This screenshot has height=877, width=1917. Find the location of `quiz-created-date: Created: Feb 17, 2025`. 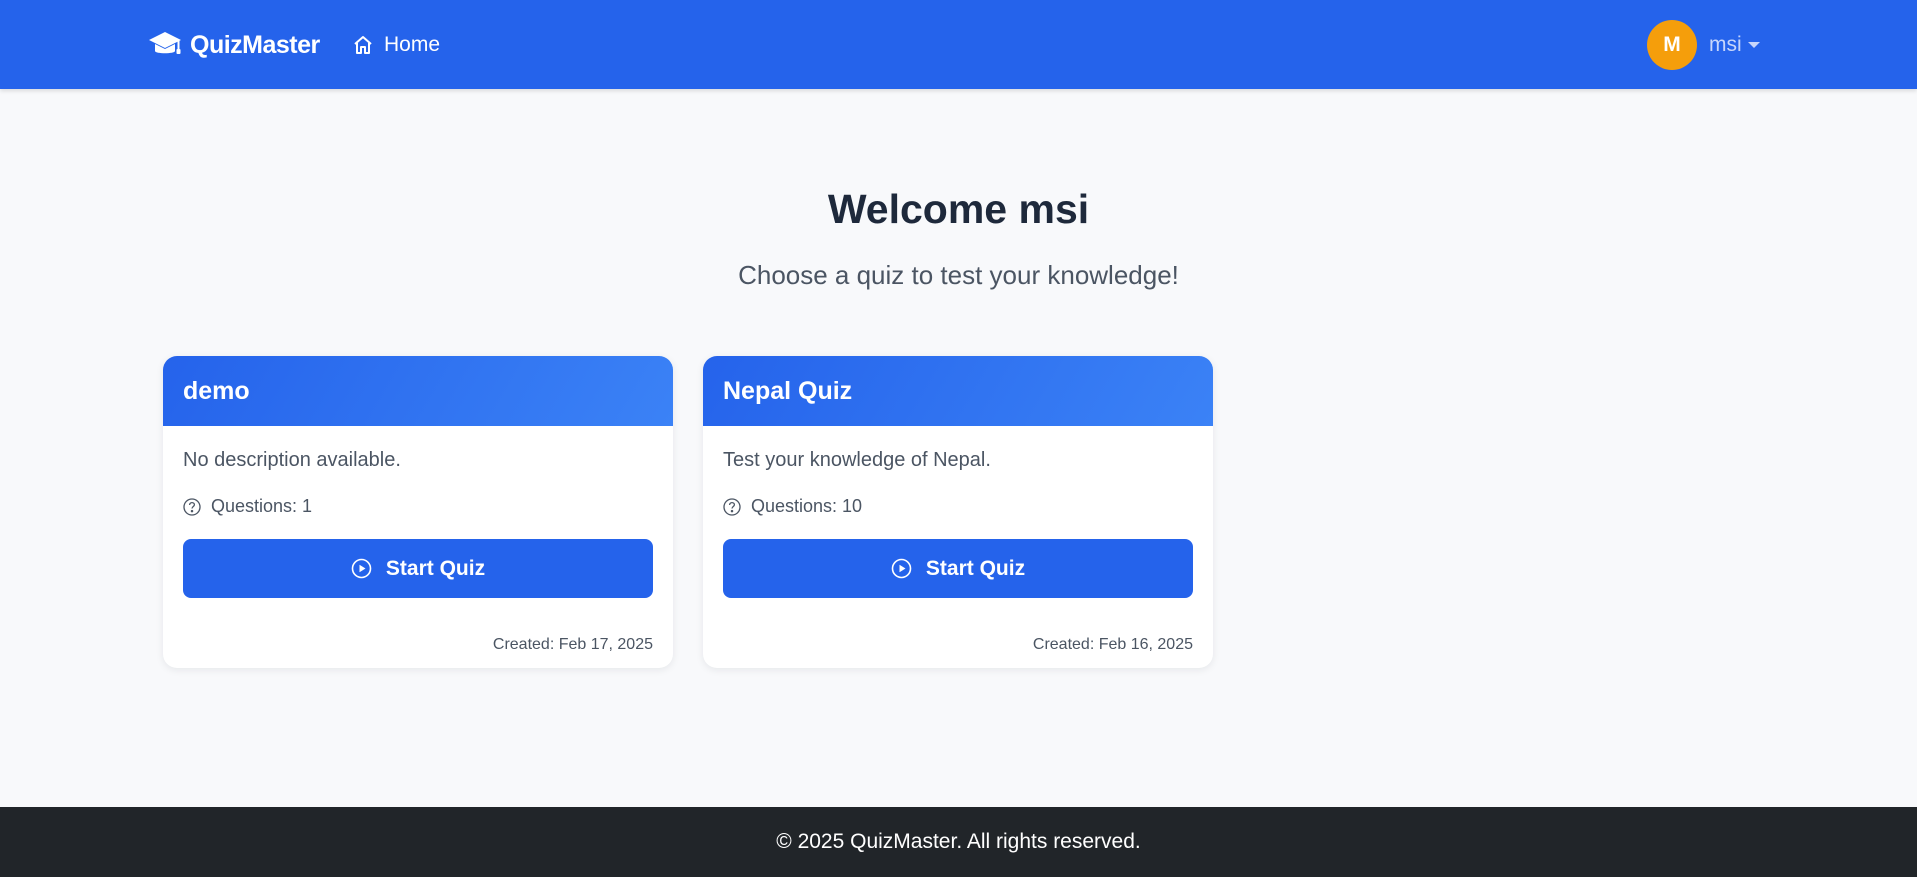

quiz-created-date: Created: Feb 17, 2025 is located at coordinates (572, 644).